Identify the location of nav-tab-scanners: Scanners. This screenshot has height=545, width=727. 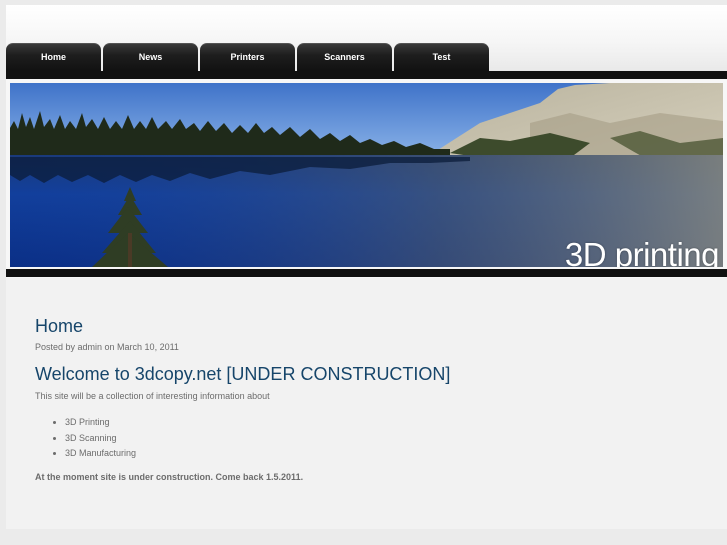
(344, 57).